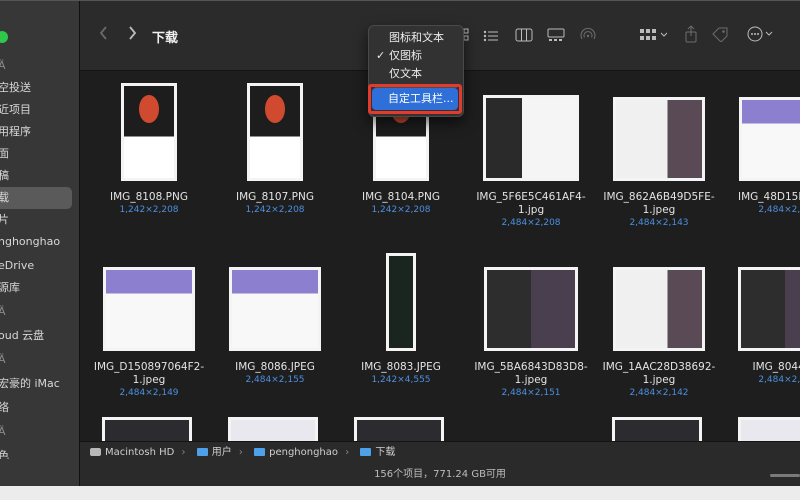 The width and height of the screenshot is (800, 500). Describe the element at coordinates (275, 380) in the screenshot. I see `file-dimensions: 2,484×2,155` at that location.